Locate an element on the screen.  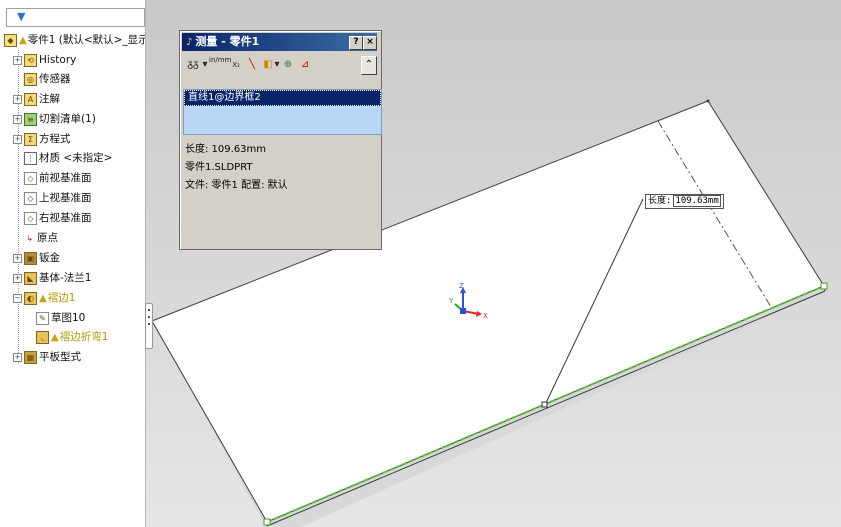
measure-results: 长度: 109.63mm 零件1.SLDPRT 文件: 零件1 配置: 默认 is located at coordinates (236, 168).